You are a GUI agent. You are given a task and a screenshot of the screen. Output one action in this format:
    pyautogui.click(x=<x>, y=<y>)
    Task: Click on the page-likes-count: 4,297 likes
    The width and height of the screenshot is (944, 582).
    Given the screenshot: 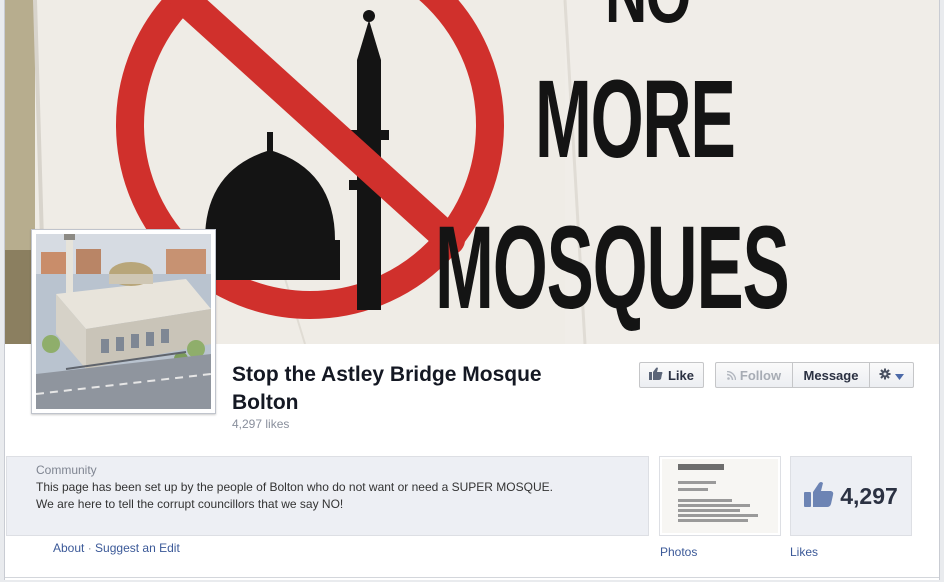 What is the action you would take?
    pyautogui.click(x=260, y=424)
    